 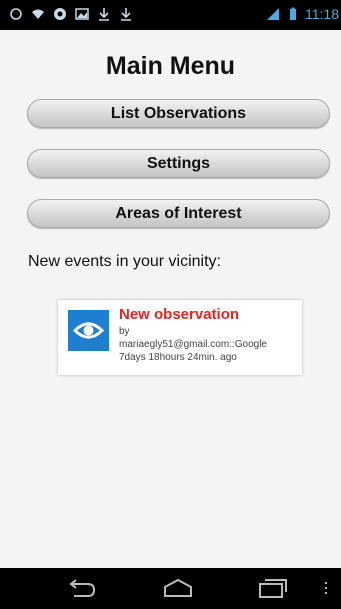 I want to click on event-by: by, so click(x=124, y=331).